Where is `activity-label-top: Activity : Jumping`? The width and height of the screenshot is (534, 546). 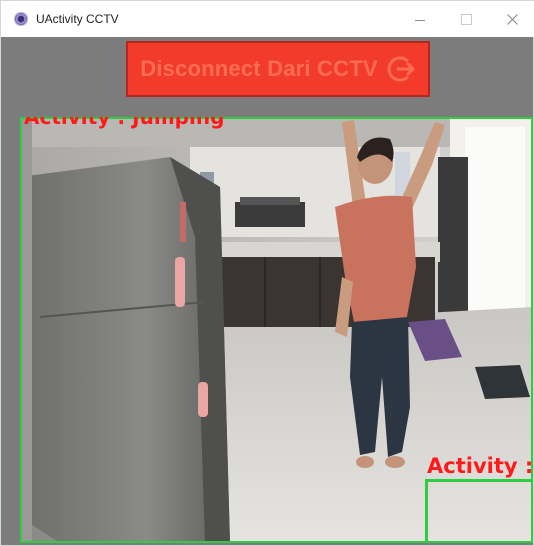
activity-label-top: Activity : Jumping is located at coordinates (124, 123).